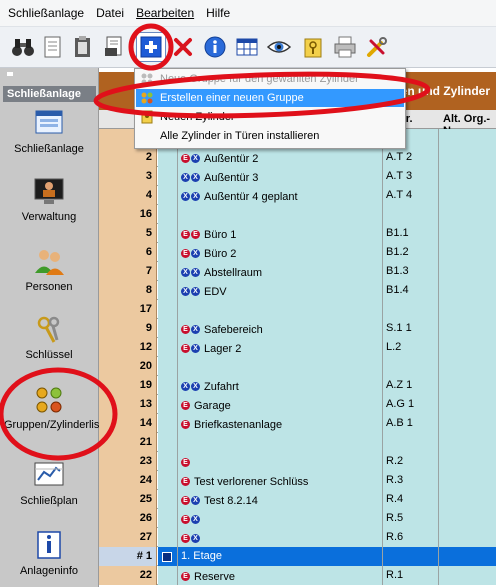 The image size is (496, 587). Describe the element at coordinates (313, 47) in the screenshot. I see `key-folder-icon` at that location.